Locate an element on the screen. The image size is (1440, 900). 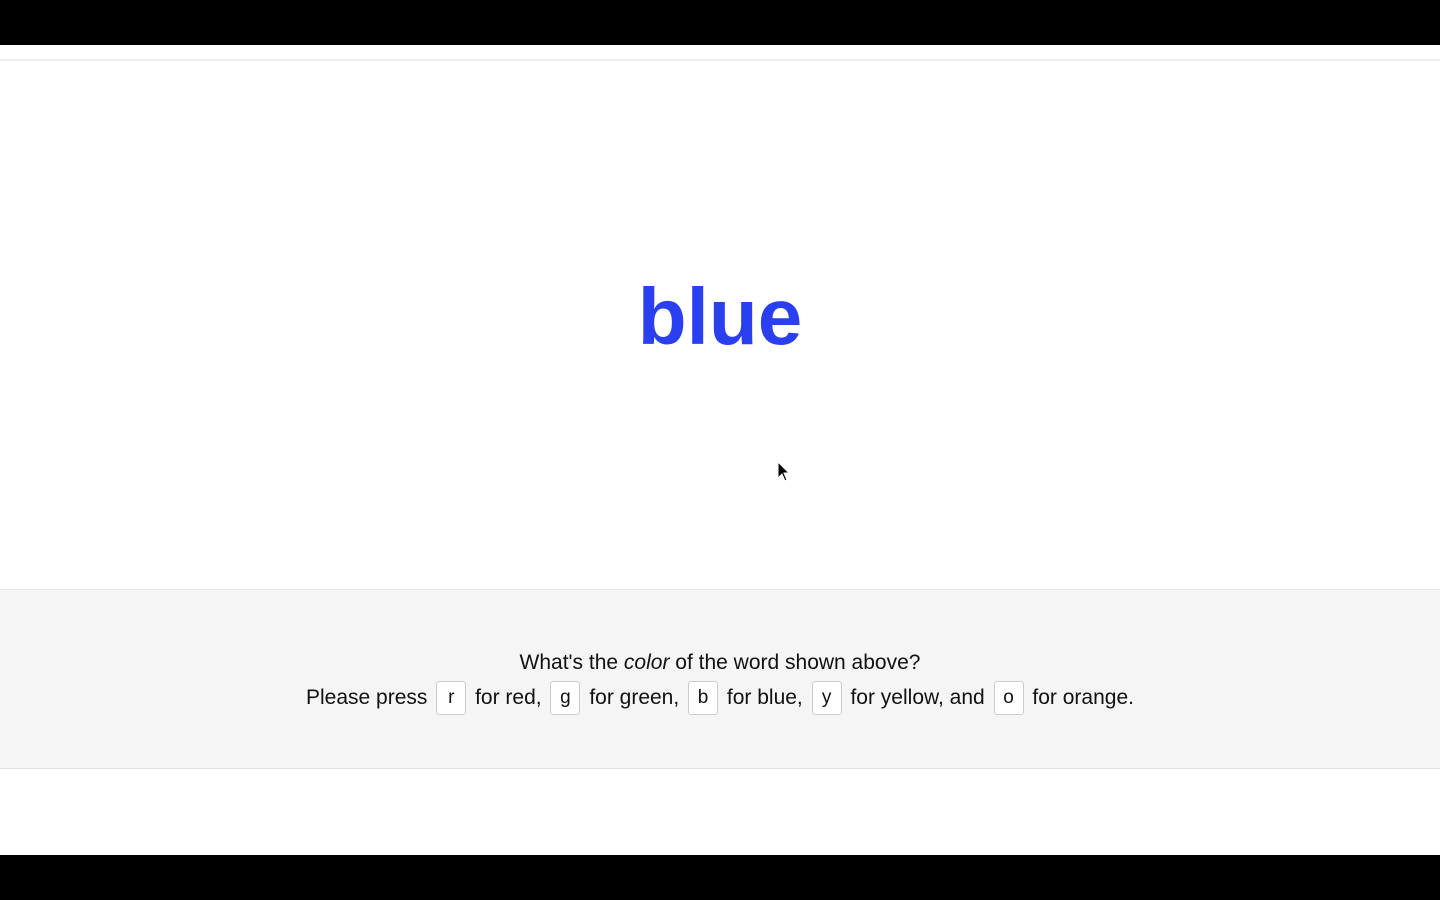
key-label: for orange. is located at coordinates (1083, 697).